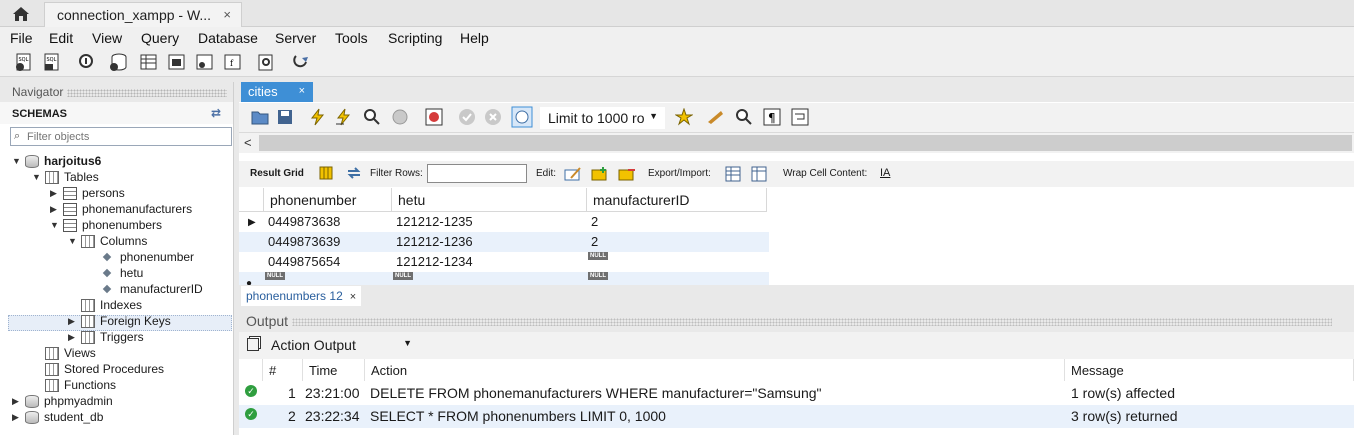 This screenshot has height=435, width=1354. Describe the element at coordinates (277, 92) in the screenshot. I see `tab-cities: cities ×` at that location.